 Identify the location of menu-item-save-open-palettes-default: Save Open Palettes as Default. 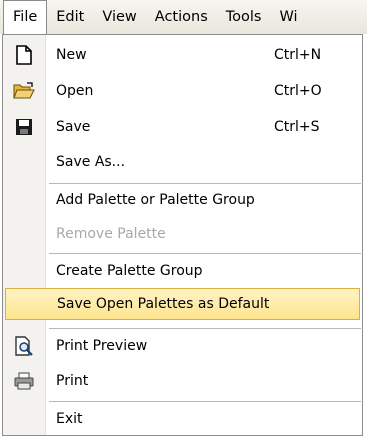
(182, 304).